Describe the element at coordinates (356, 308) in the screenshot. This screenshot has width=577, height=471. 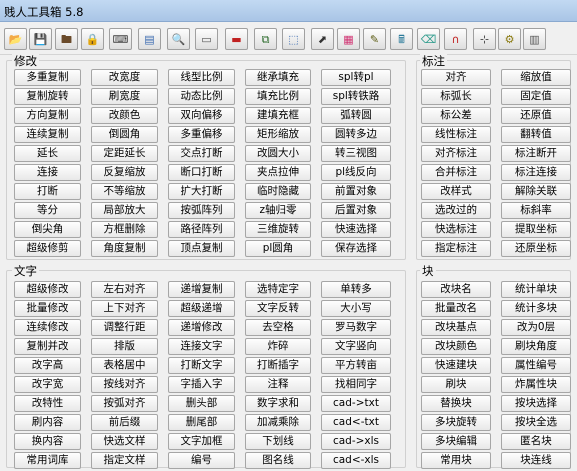
I see `text-button: 大小写` at that location.